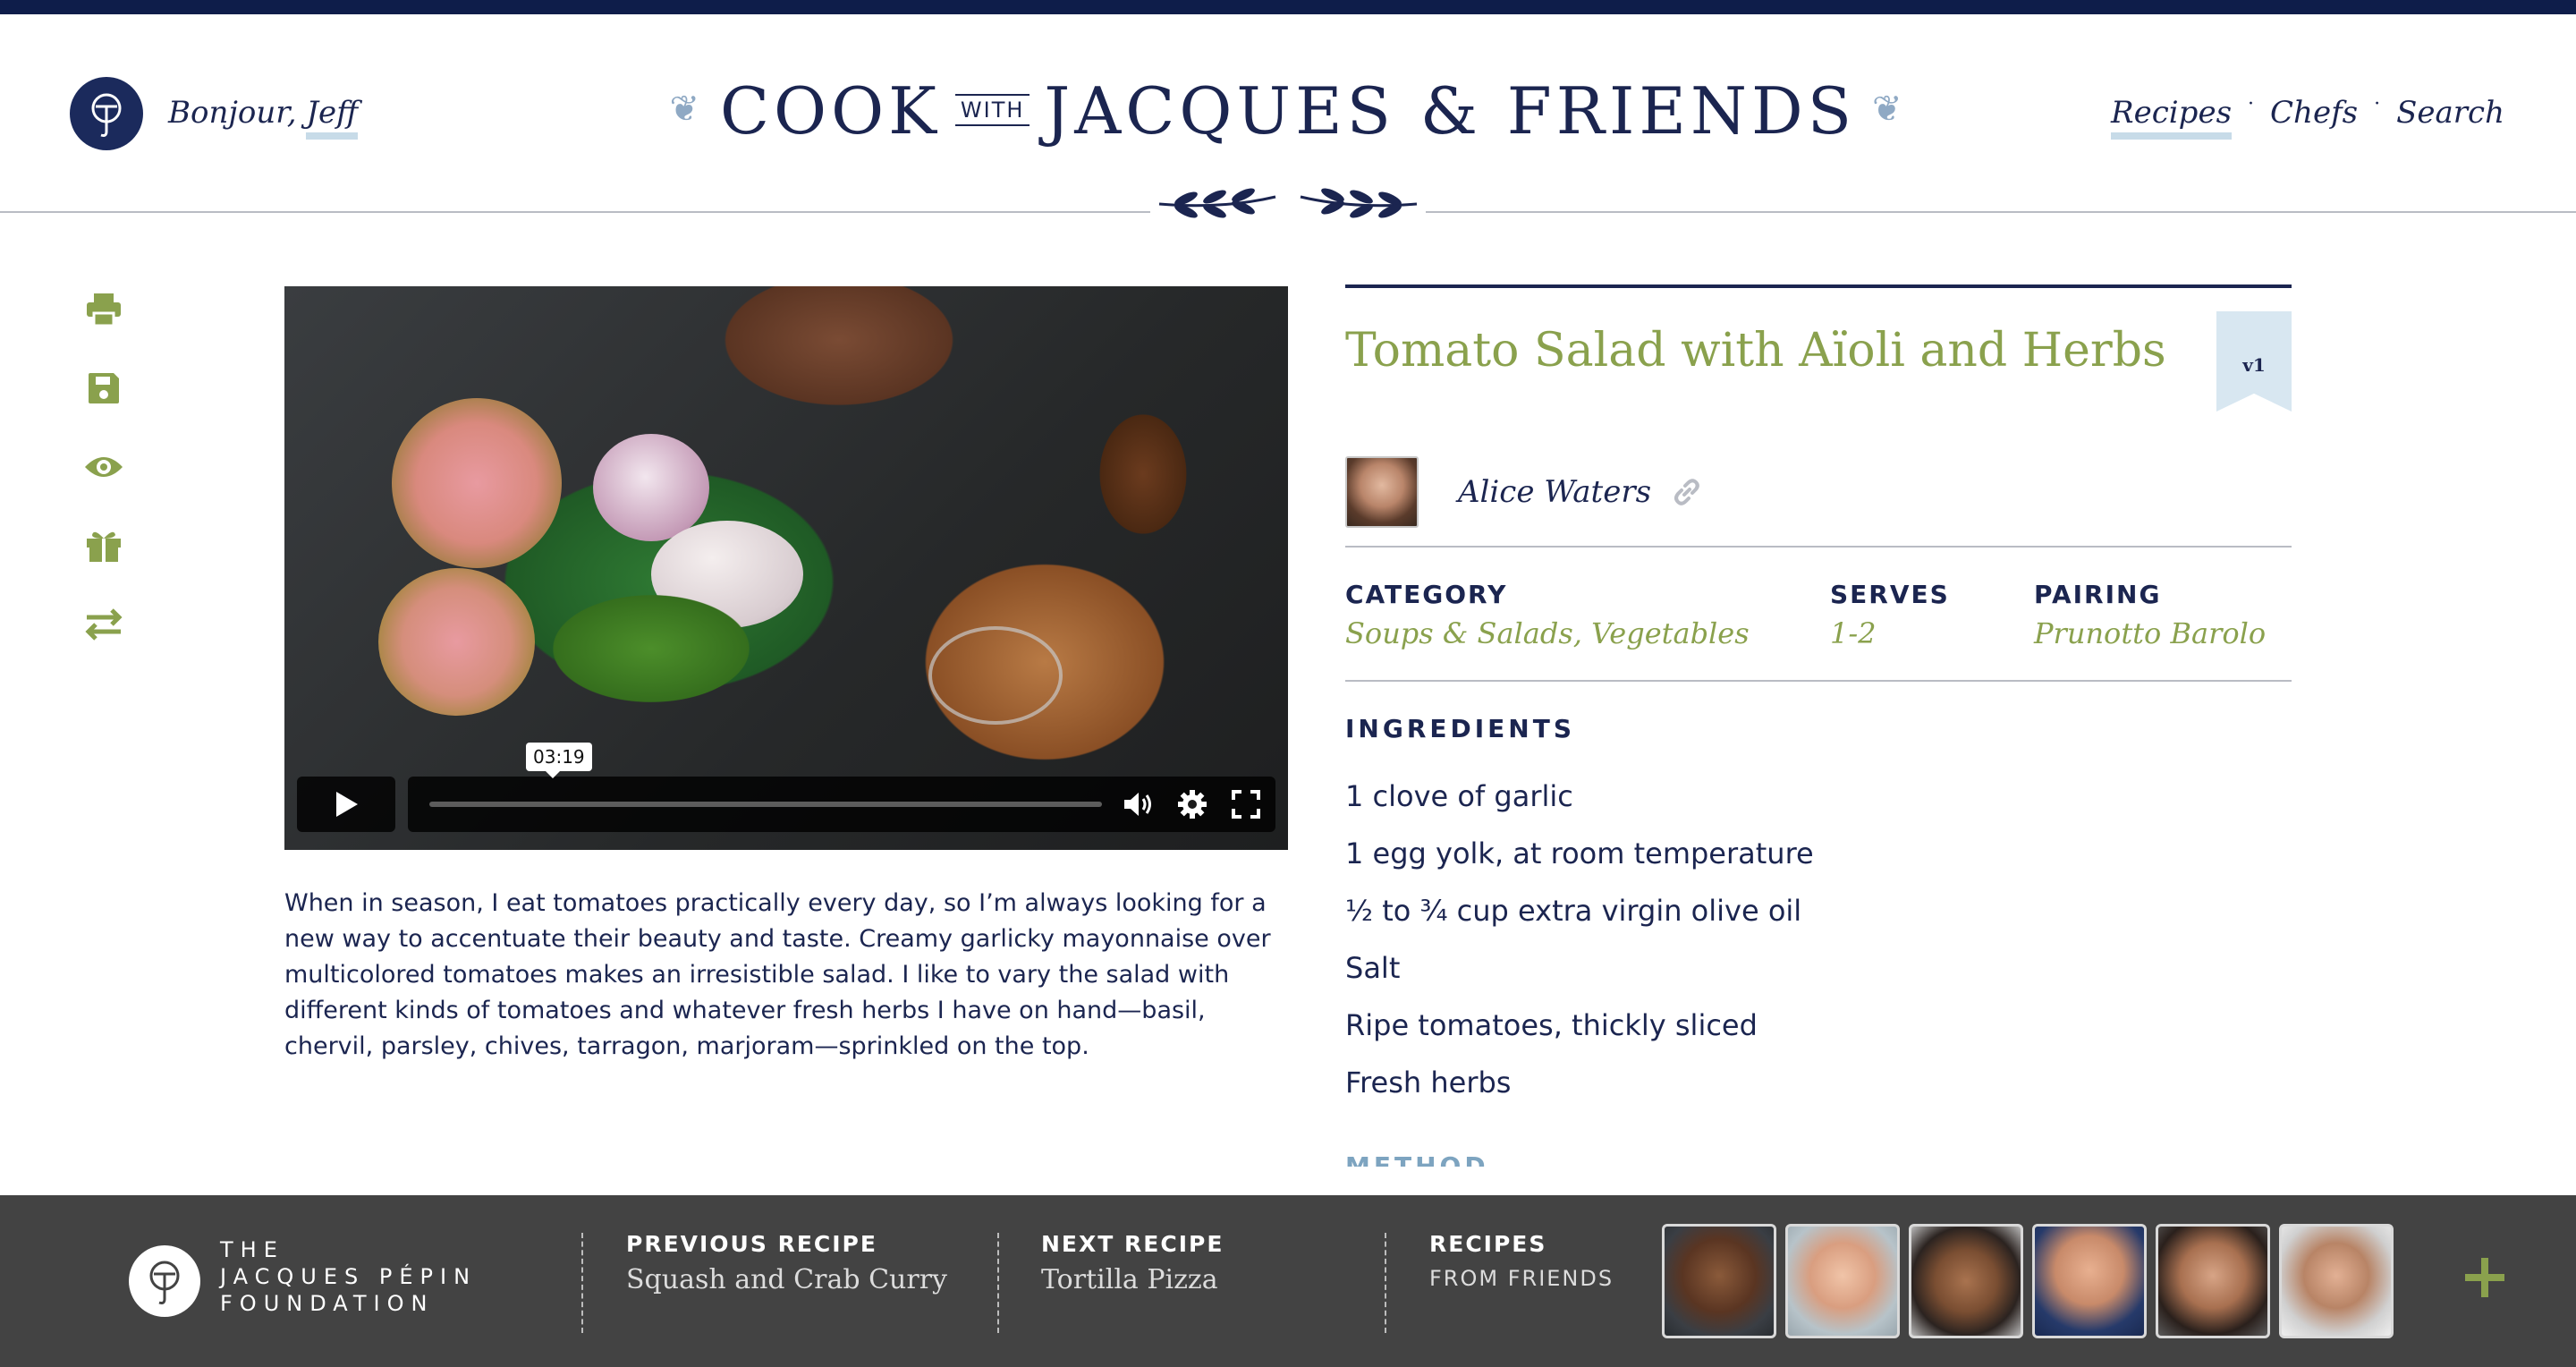 The image size is (2576, 1367). What do you see at coordinates (786, 1263) in the screenshot?
I see `previous-recipe: PREVIOUS RECIPE Squash and Crab Curry` at bounding box center [786, 1263].